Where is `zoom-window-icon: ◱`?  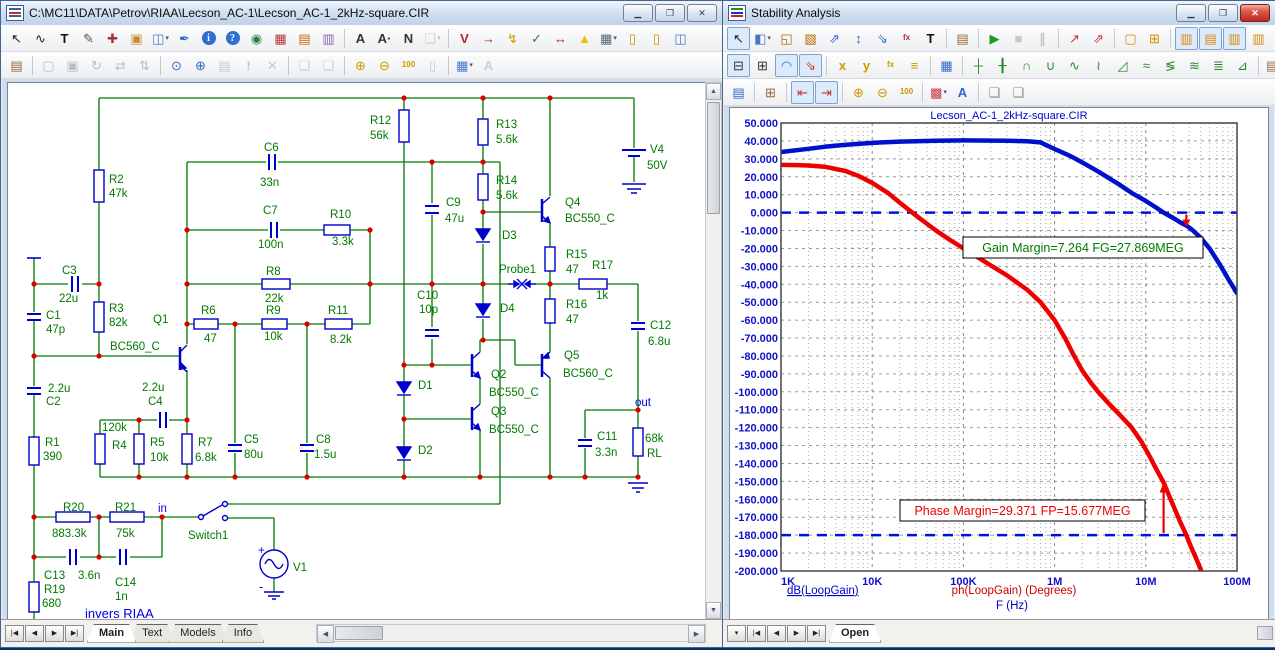
zoom-window-icon: ◱ is located at coordinates (786, 38).